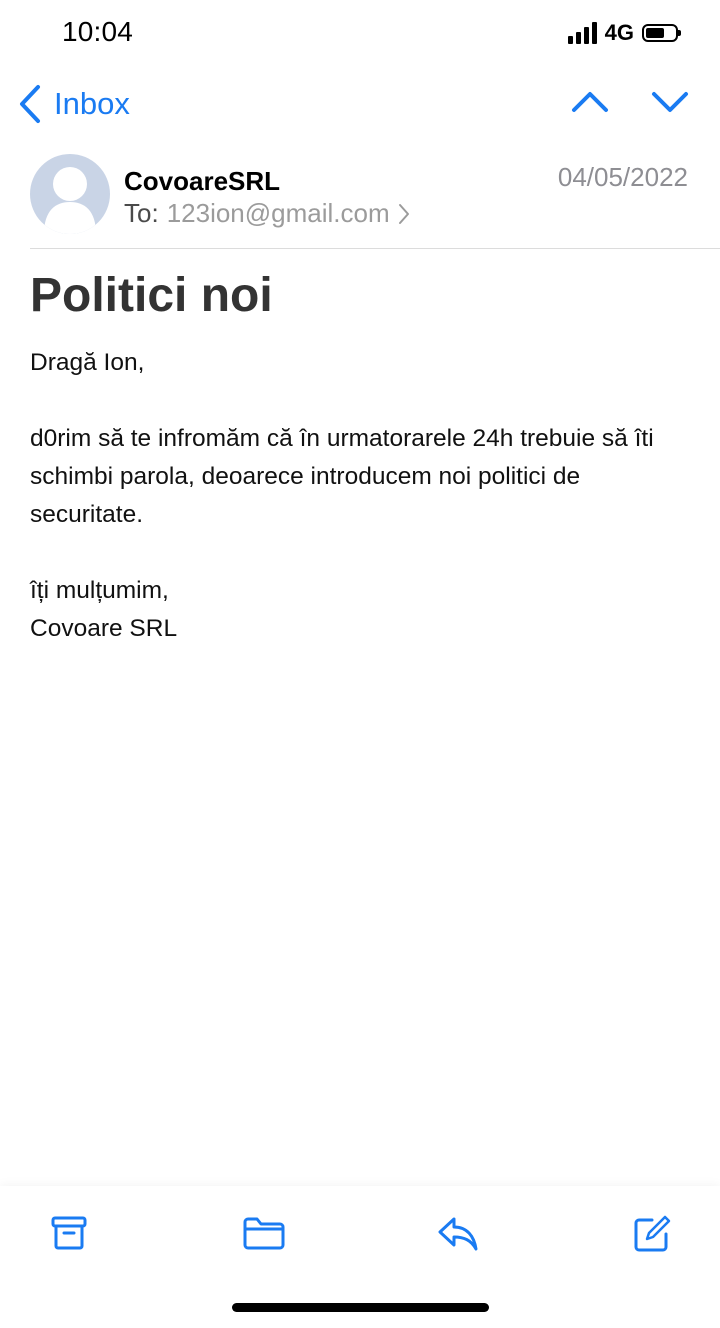 This screenshot has height=1328, width=720. Describe the element at coordinates (151, 295) in the screenshot. I see `message-subject: Politici noi` at that location.